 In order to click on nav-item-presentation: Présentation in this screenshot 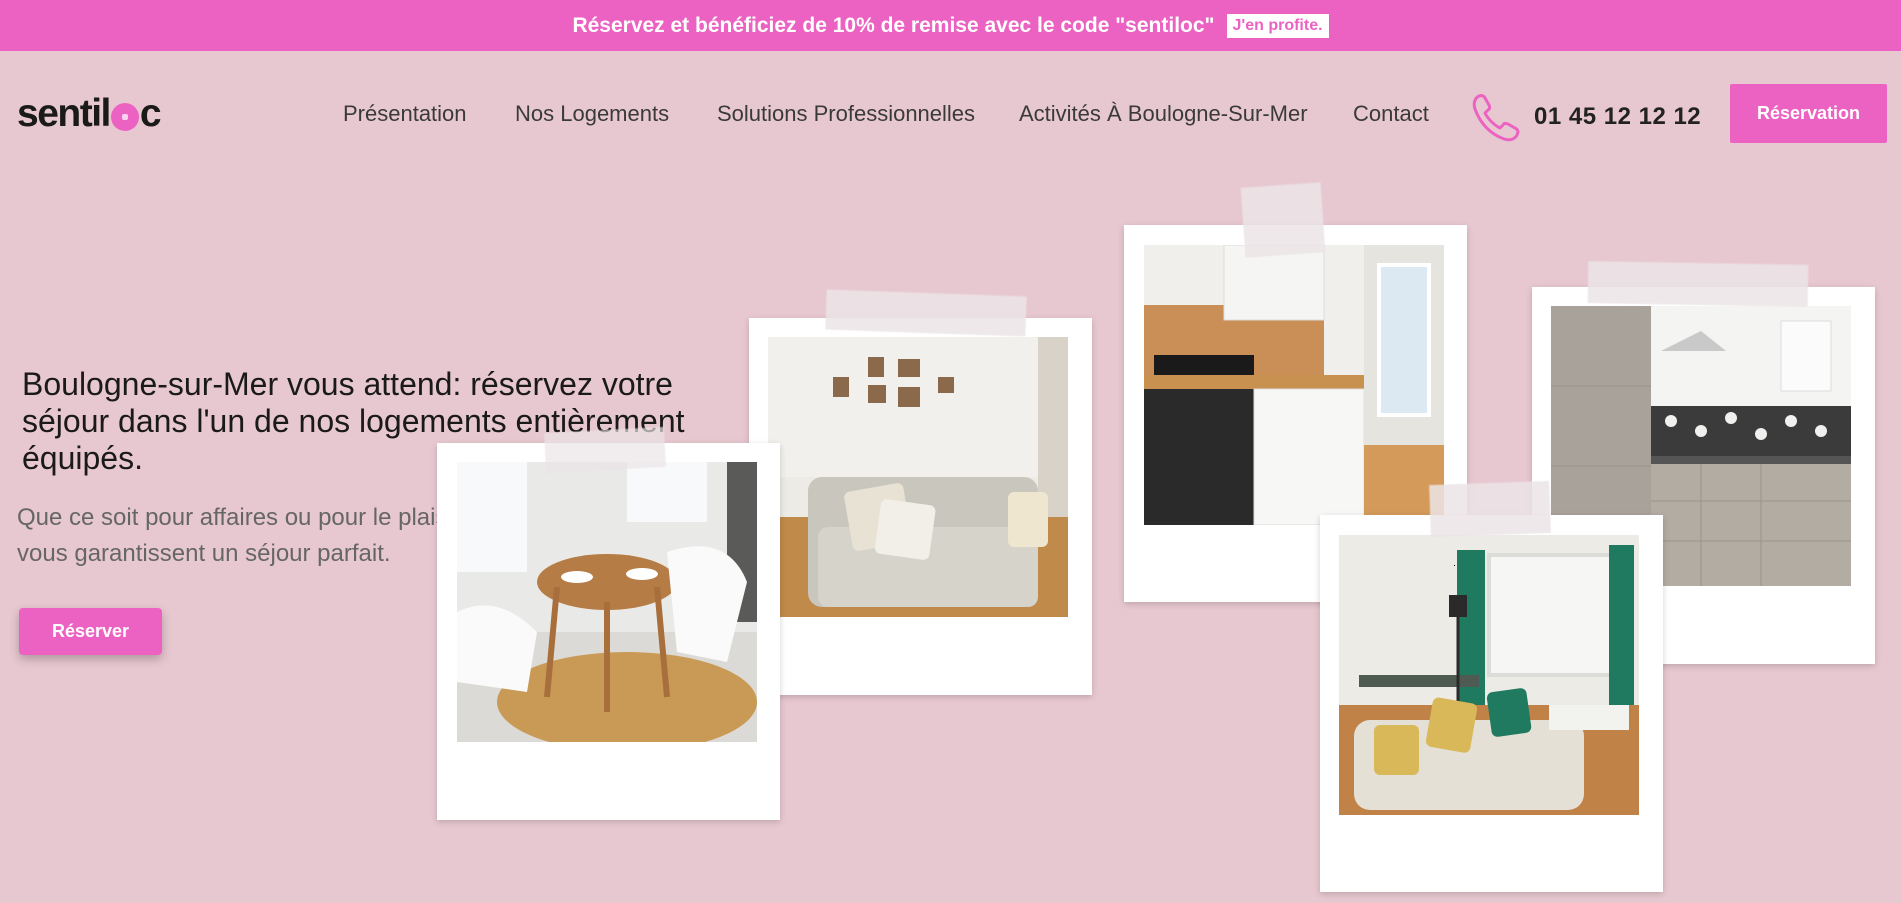, I will do `click(405, 114)`.